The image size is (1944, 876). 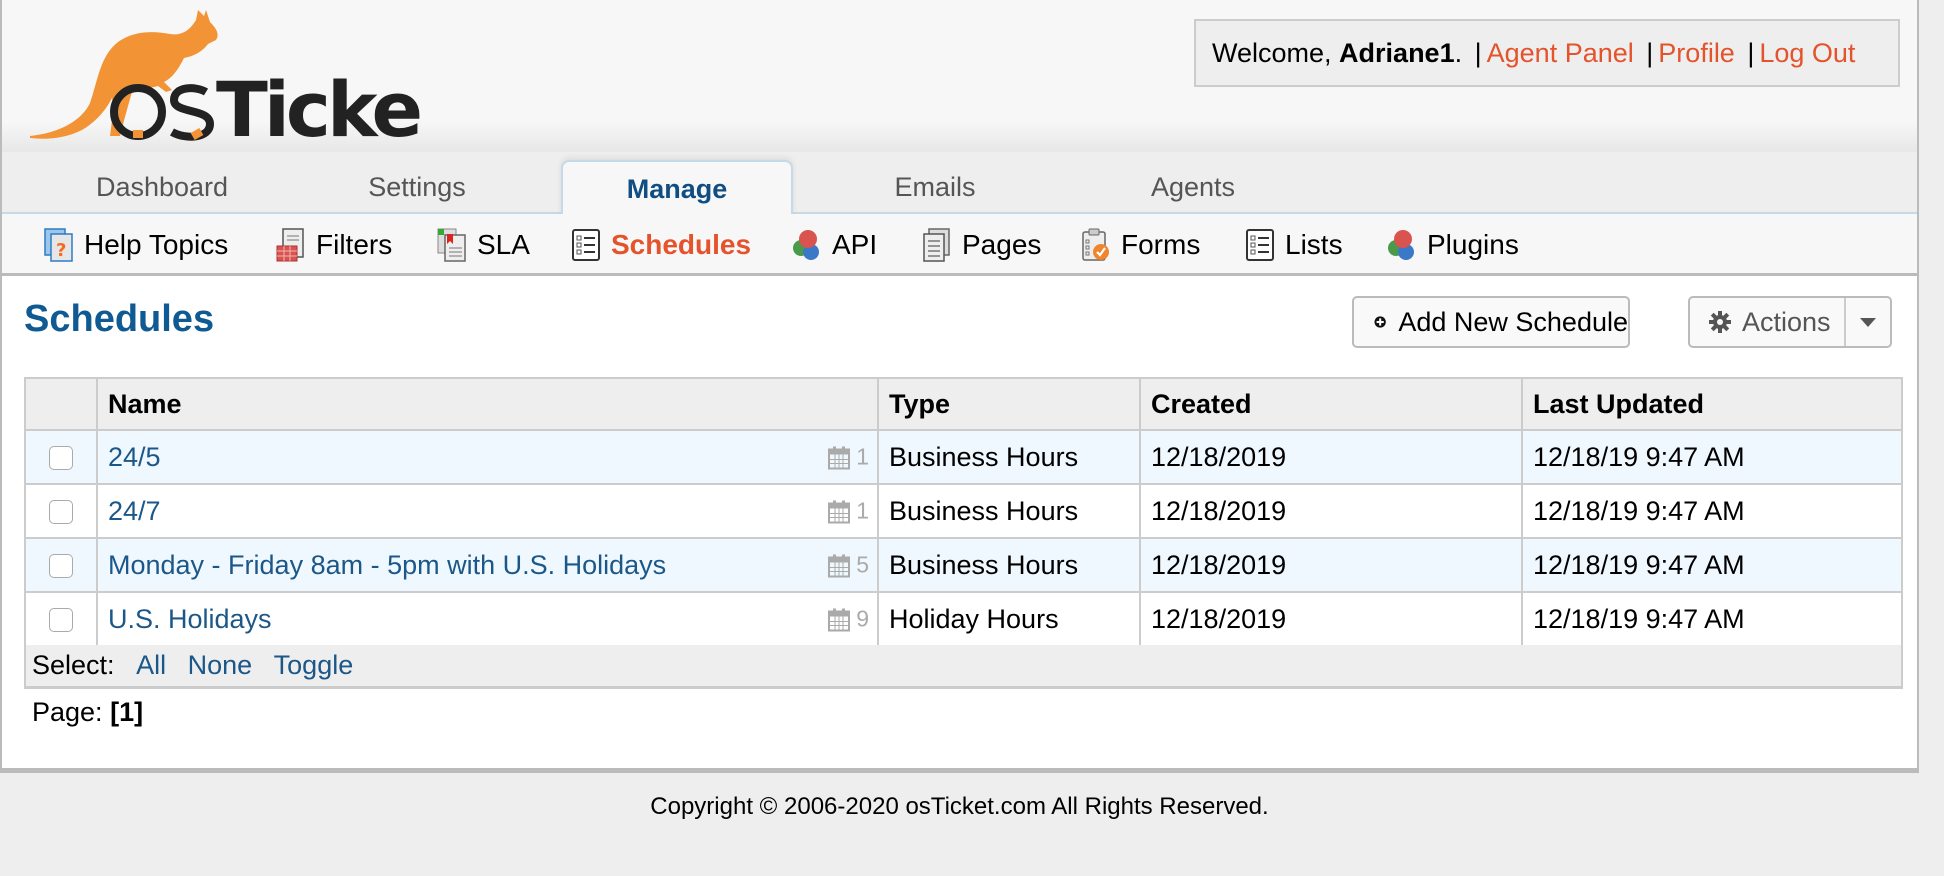 I want to click on tab-emails: Emails, so click(x=935, y=188).